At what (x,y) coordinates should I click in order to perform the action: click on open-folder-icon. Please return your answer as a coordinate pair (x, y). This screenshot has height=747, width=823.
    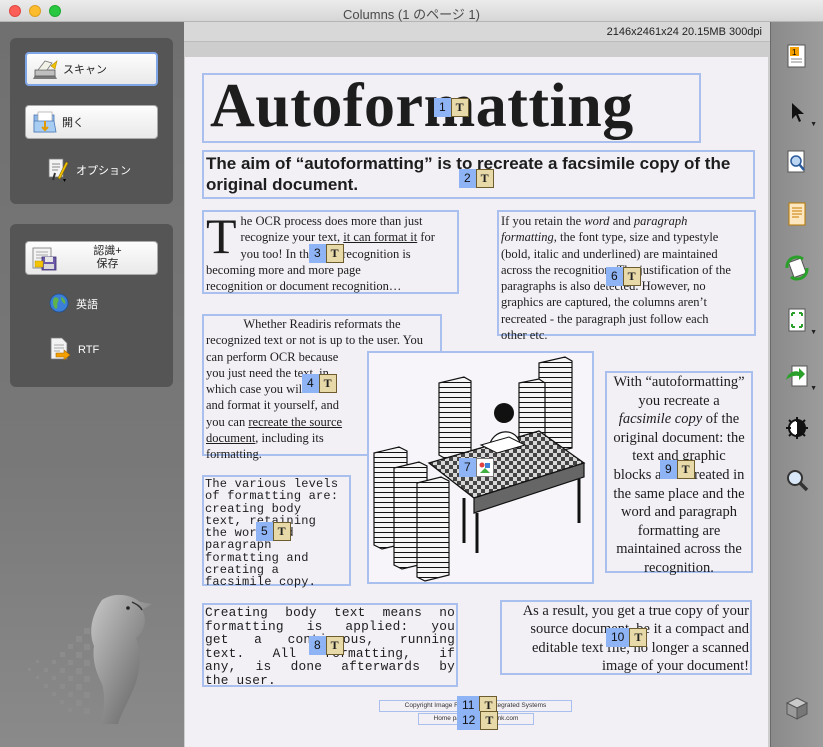
    Looking at the image, I should click on (45, 124).